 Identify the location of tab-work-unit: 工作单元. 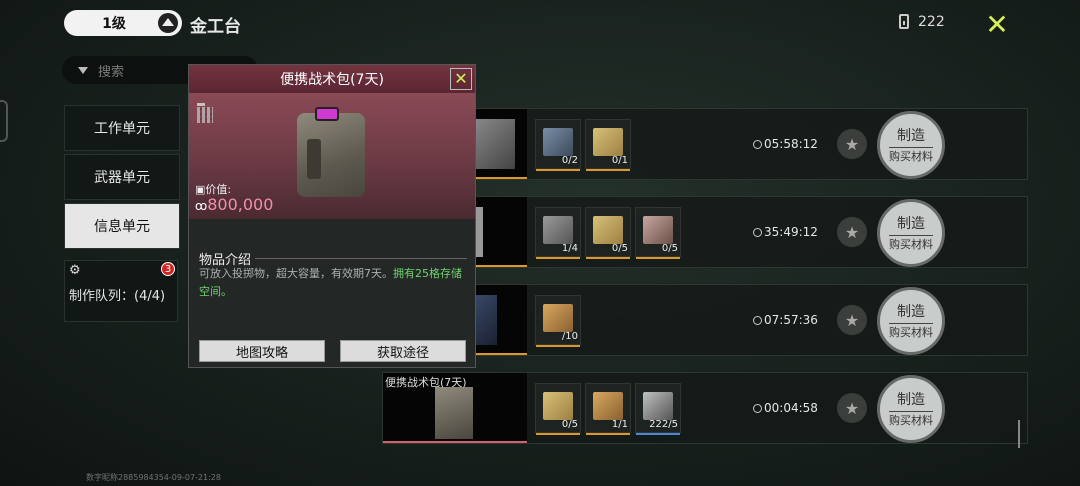
(122, 128).